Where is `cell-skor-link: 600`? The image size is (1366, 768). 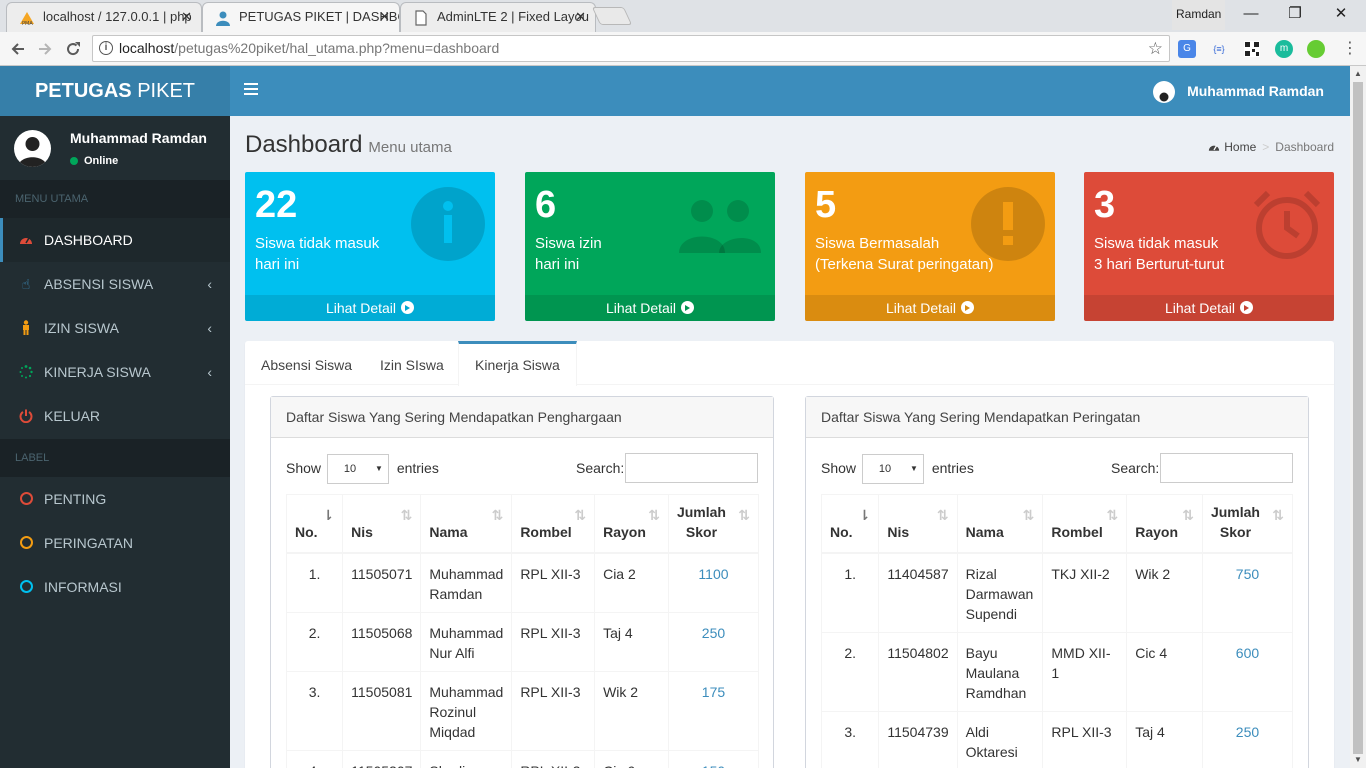 cell-skor-link: 600 is located at coordinates (1247, 671).